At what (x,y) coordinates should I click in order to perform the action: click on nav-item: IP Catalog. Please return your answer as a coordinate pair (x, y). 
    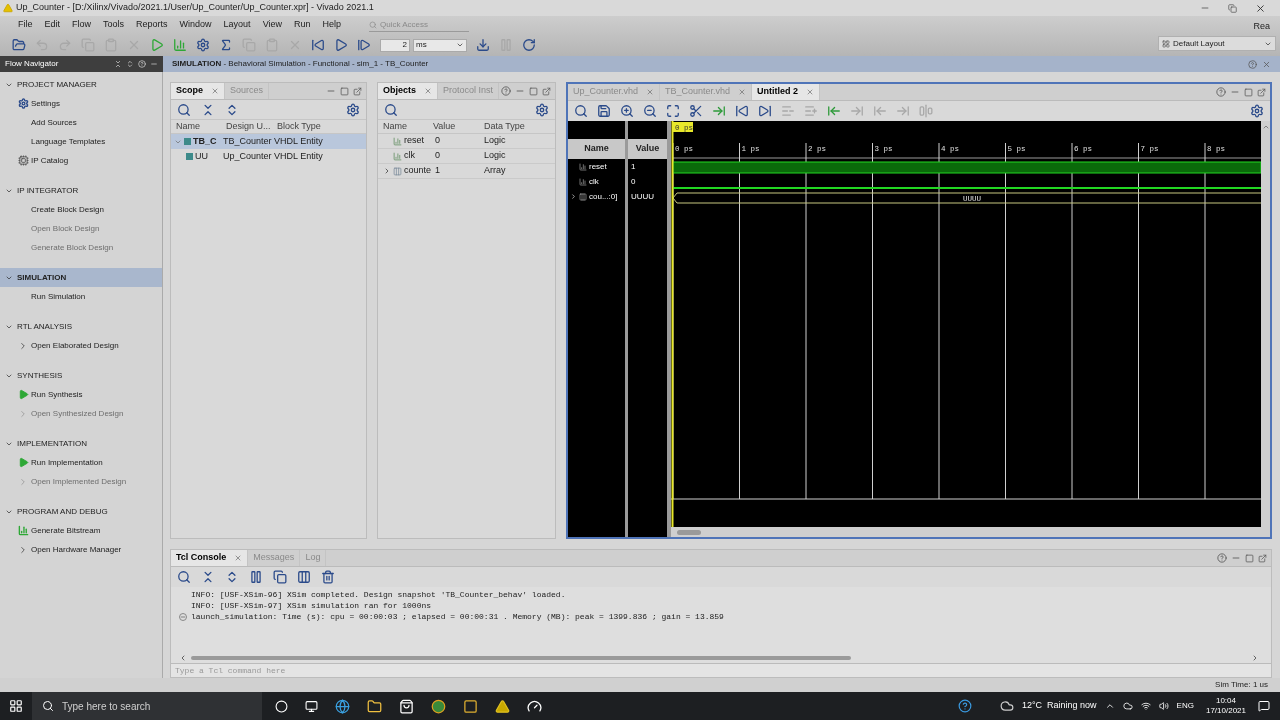
    Looking at the image, I should click on (50, 160).